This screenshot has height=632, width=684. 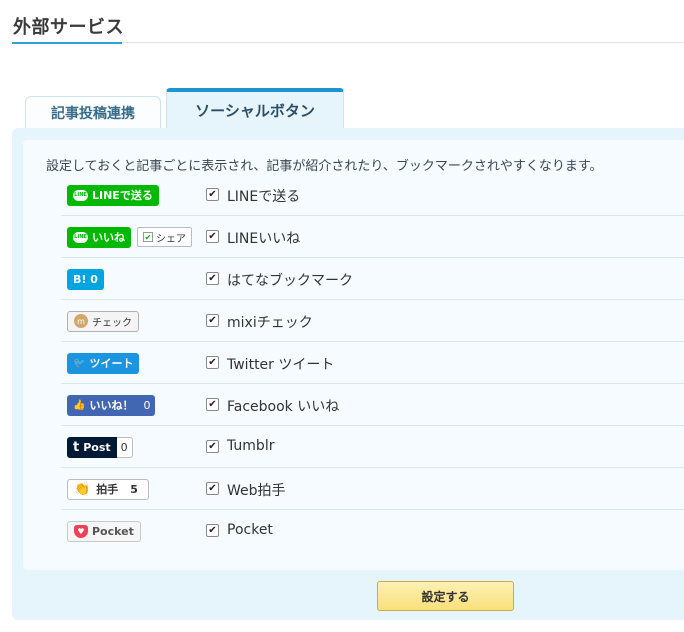 I want to click on line-send-badge: LINE LINEで送る, so click(x=113, y=195).